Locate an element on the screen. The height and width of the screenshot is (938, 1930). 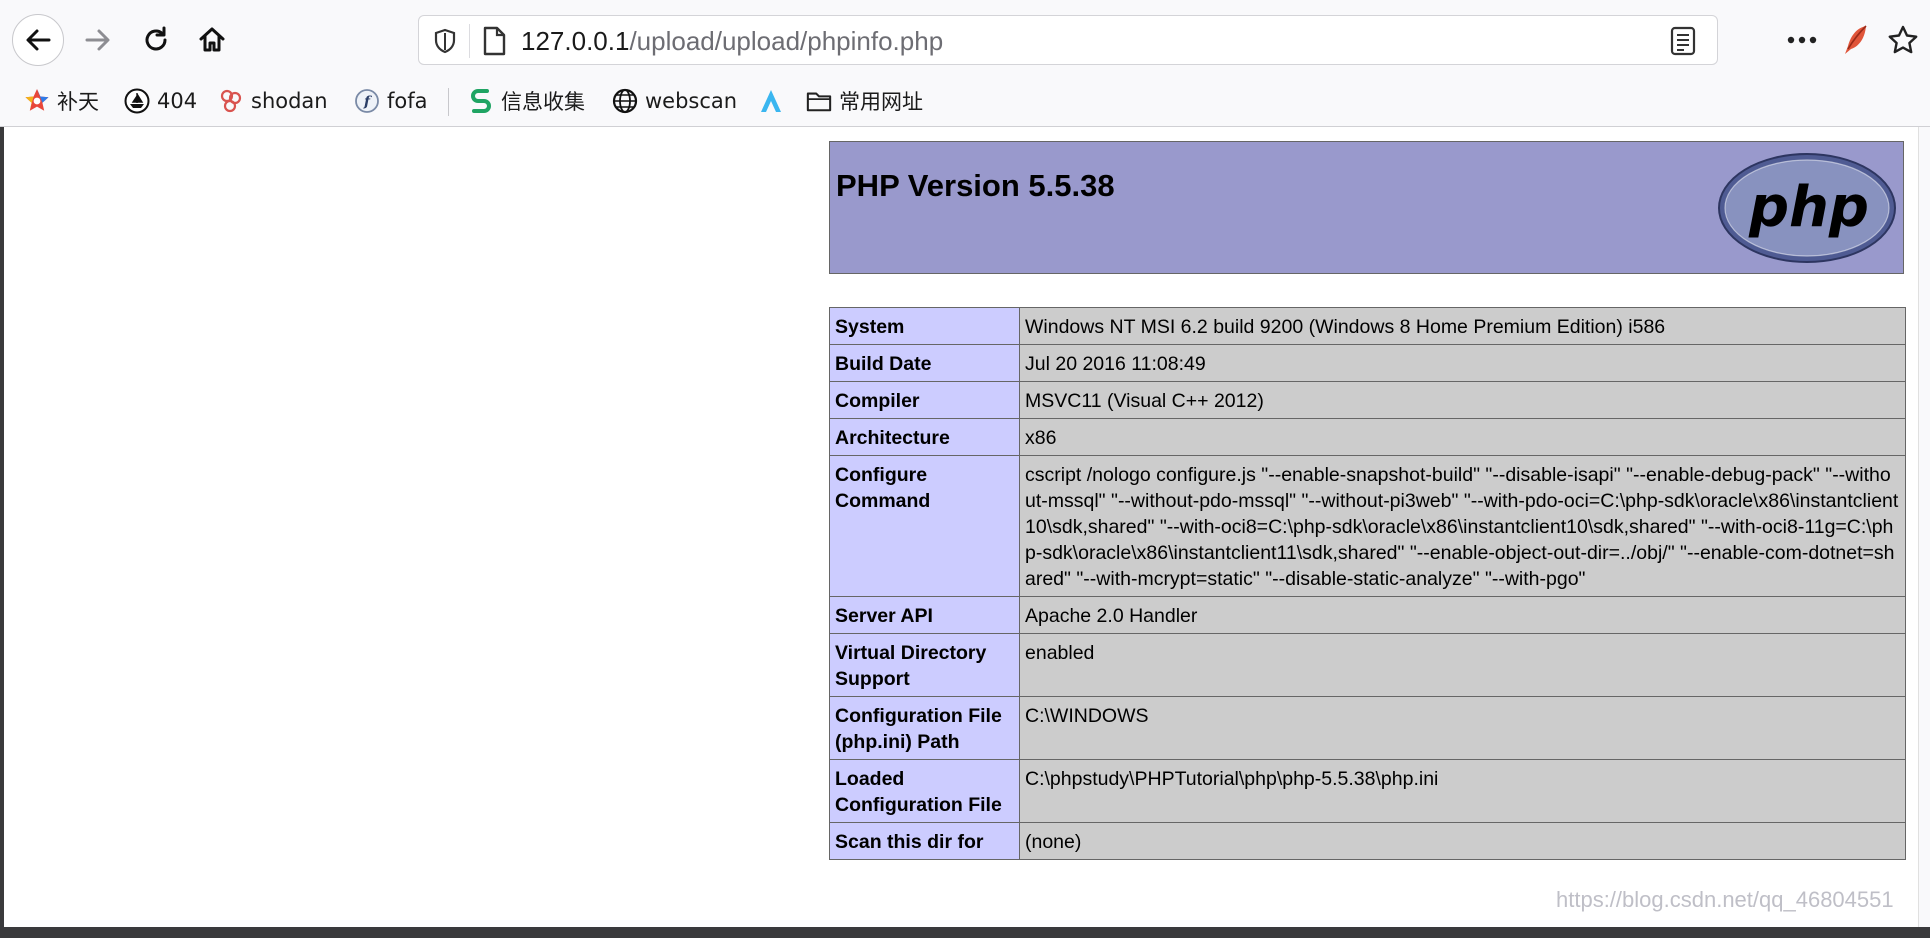
info-key: Scan this dir for is located at coordinates (924, 841).